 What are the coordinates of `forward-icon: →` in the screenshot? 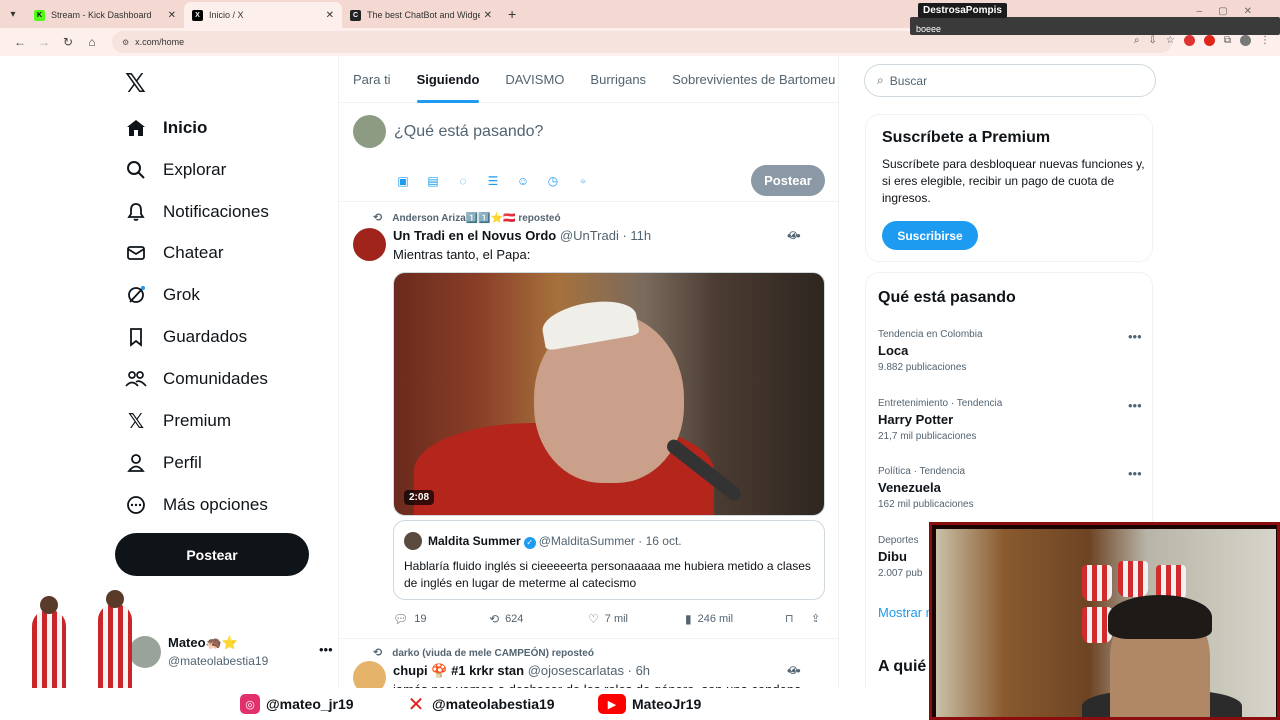 It's located at (44, 42).